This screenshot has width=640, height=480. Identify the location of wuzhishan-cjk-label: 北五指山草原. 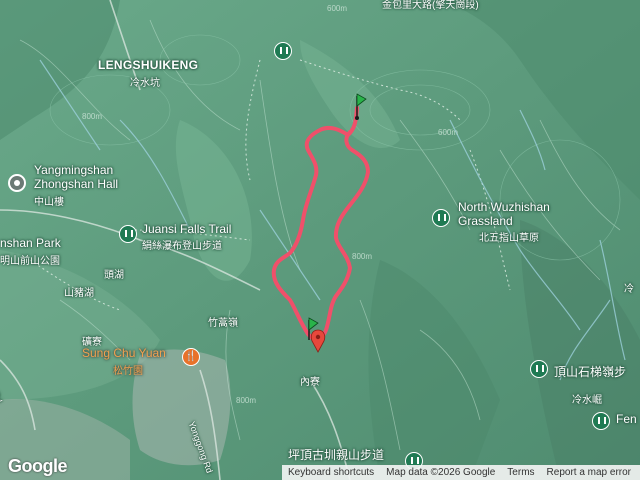
(509, 238).